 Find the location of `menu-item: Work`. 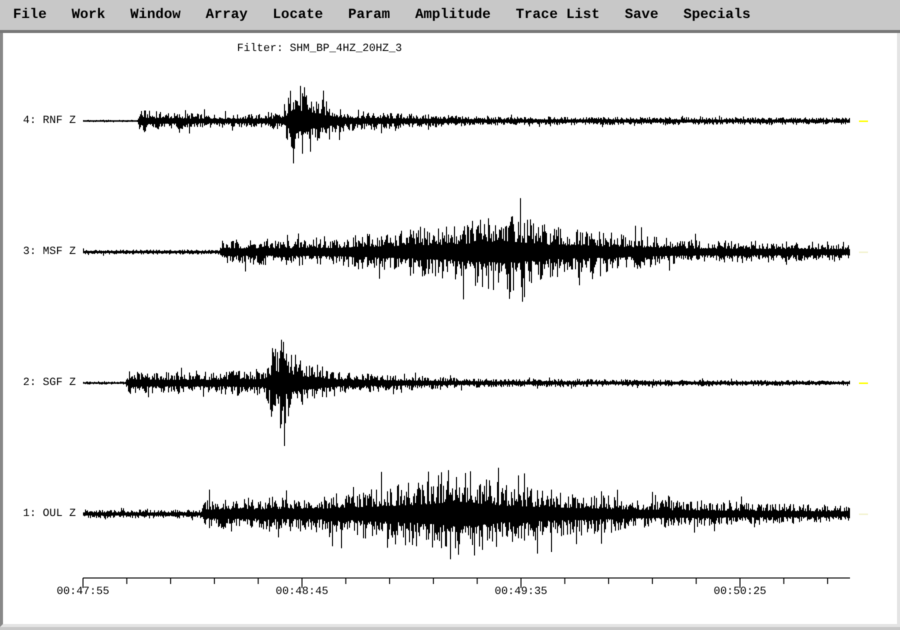

menu-item: Work is located at coordinates (88, 15).